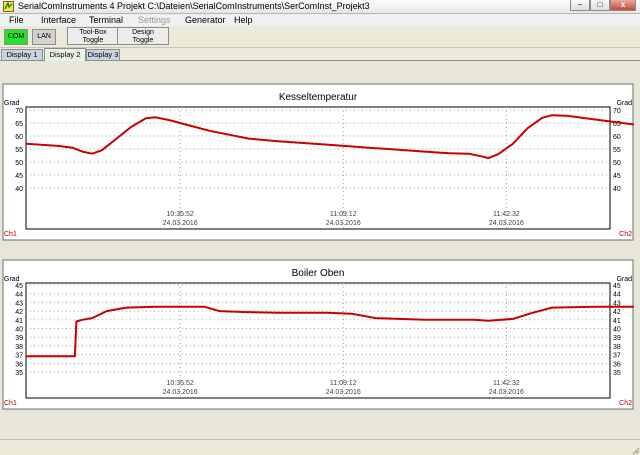  I want to click on y-tick-label-right: 50, so click(617, 163).